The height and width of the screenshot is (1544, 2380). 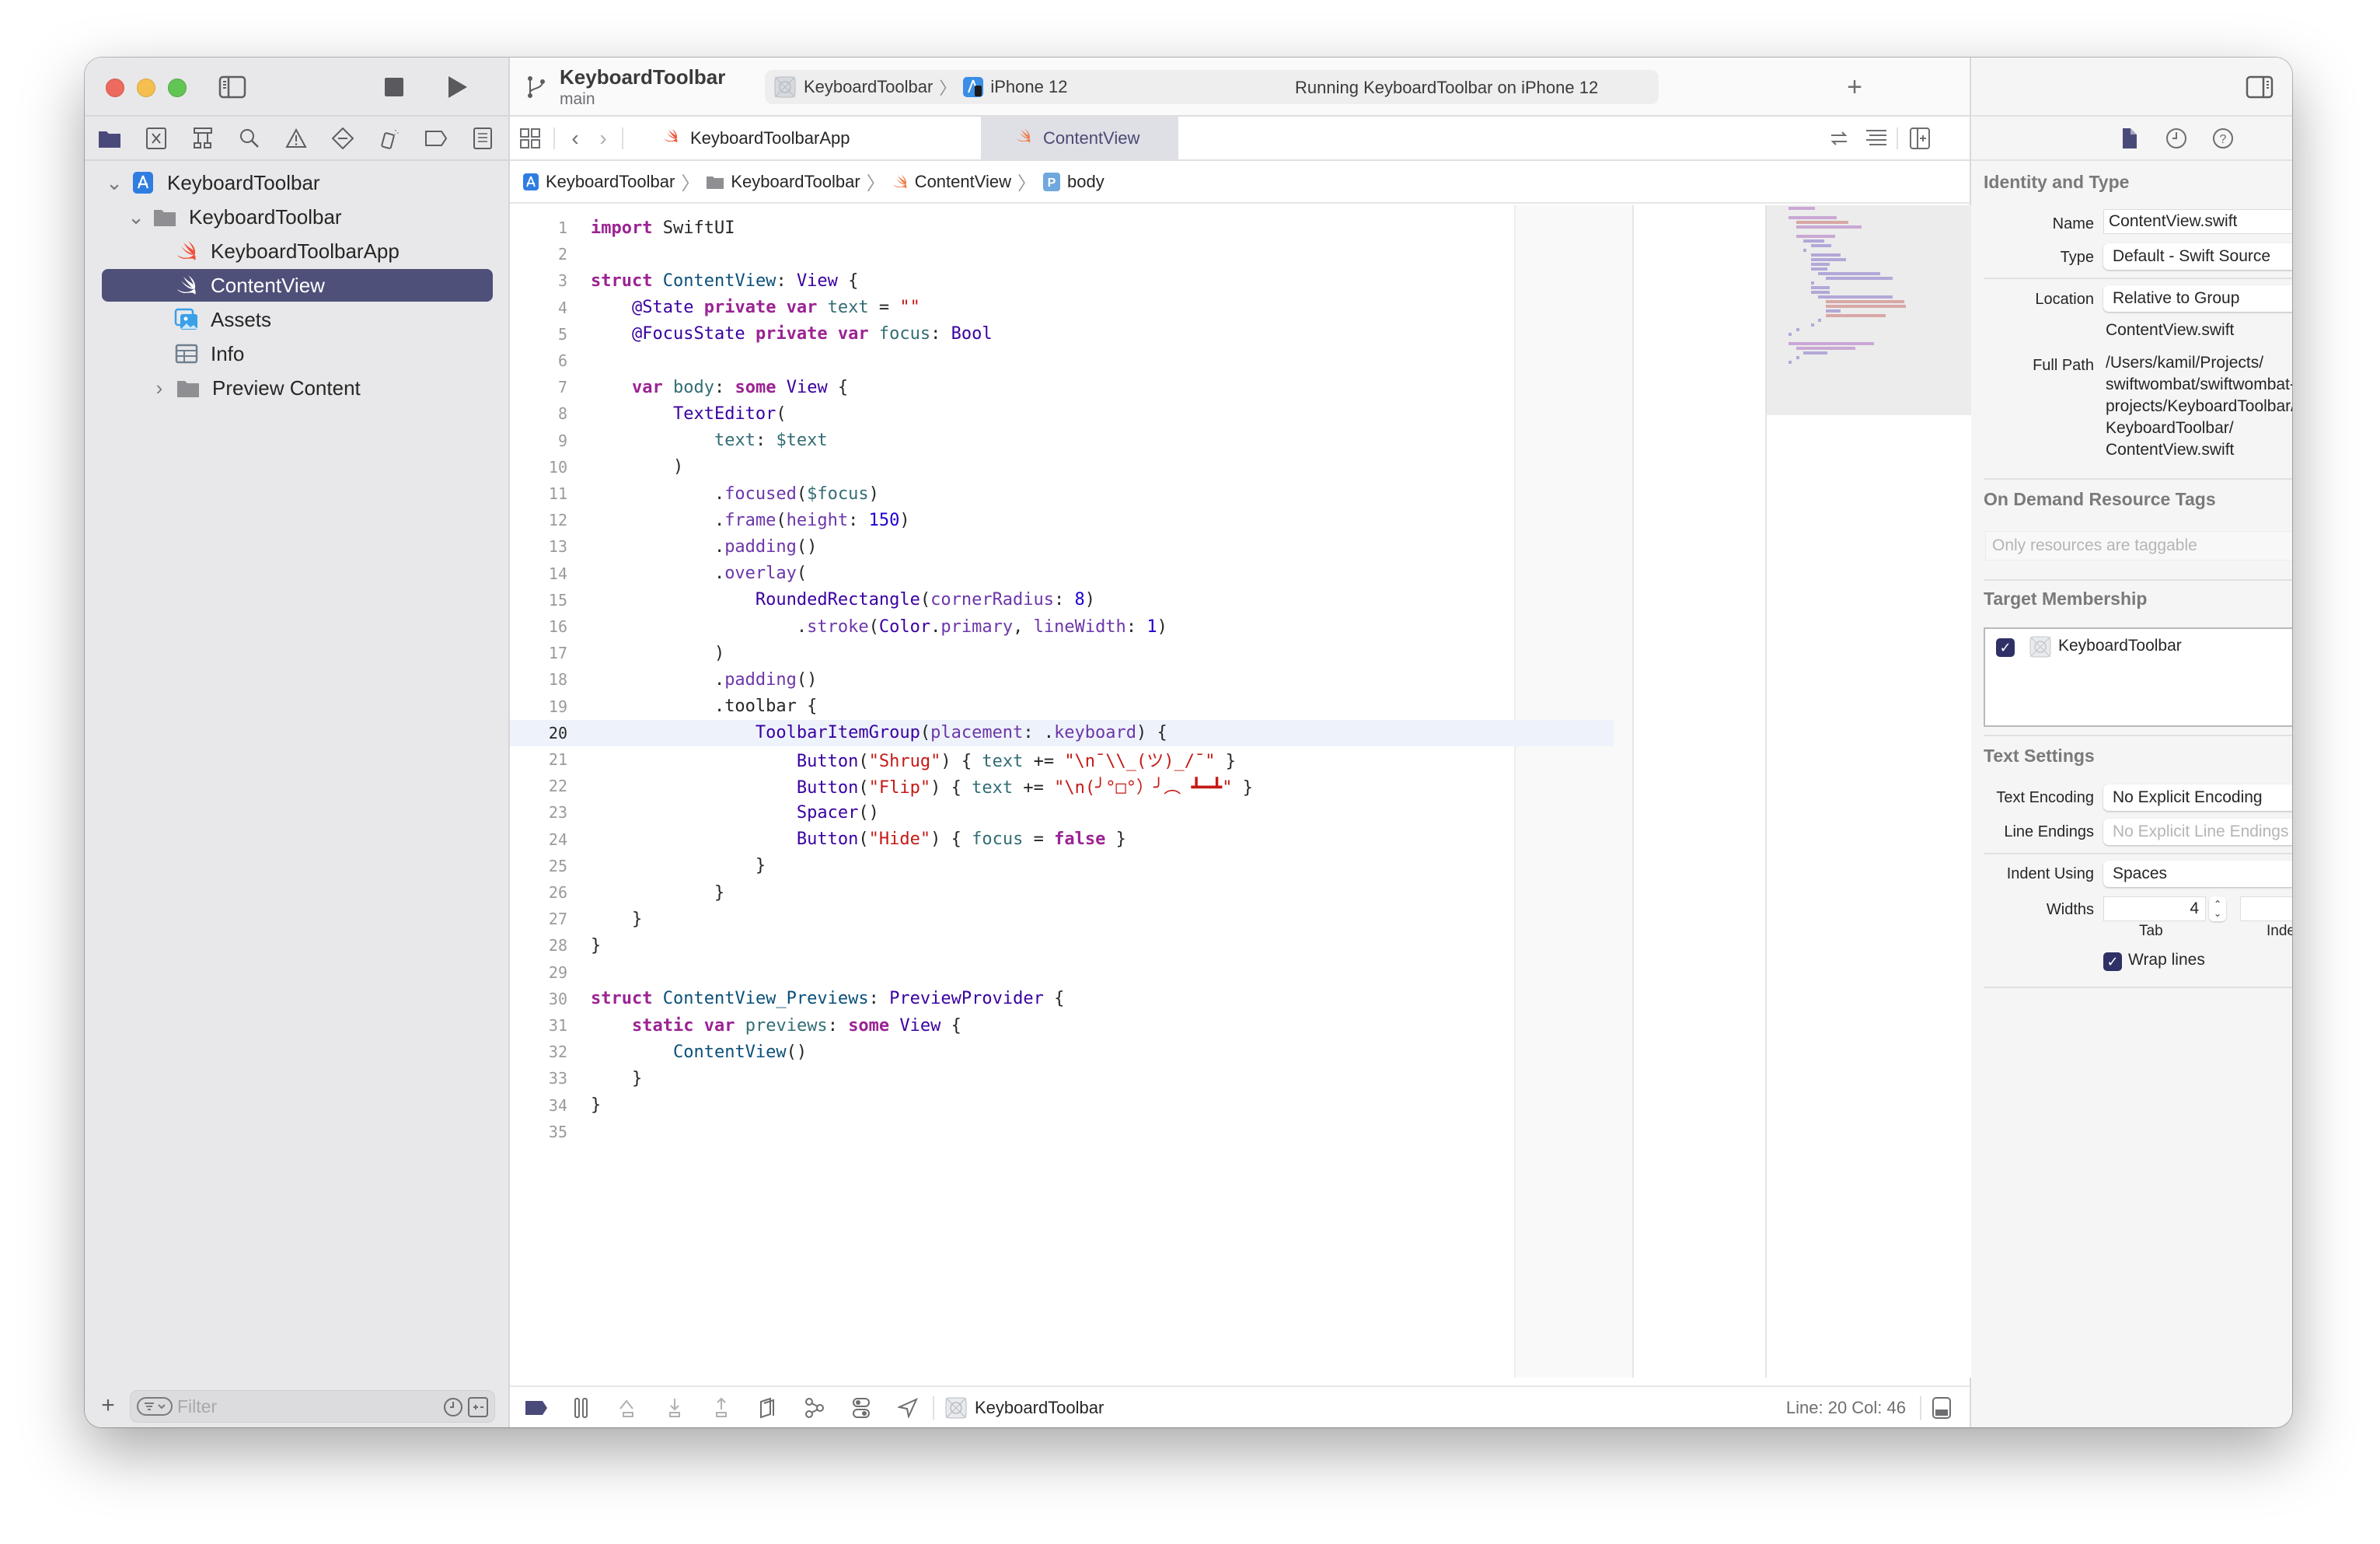 I want to click on code-line: 28}, so click(x=1062, y=945).